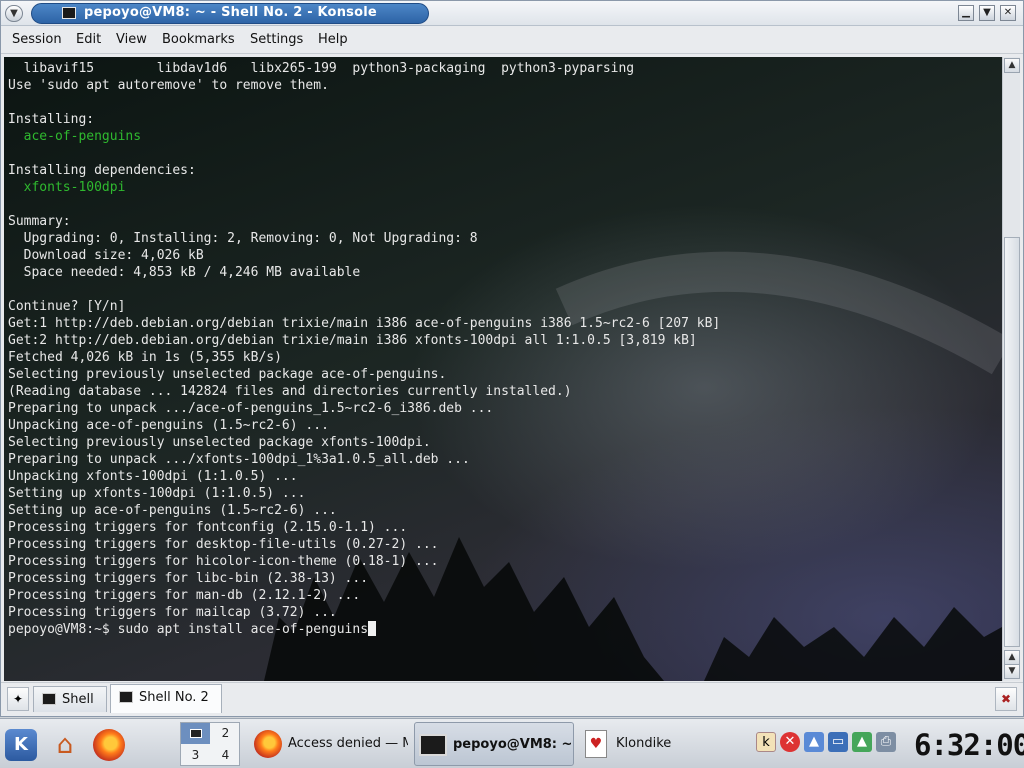 The height and width of the screenshot is (768, 1024). What do you see at coordinates (766, 742) in the screenshot?
I see `klipper-icon: k` at bounding box center [766, 742].